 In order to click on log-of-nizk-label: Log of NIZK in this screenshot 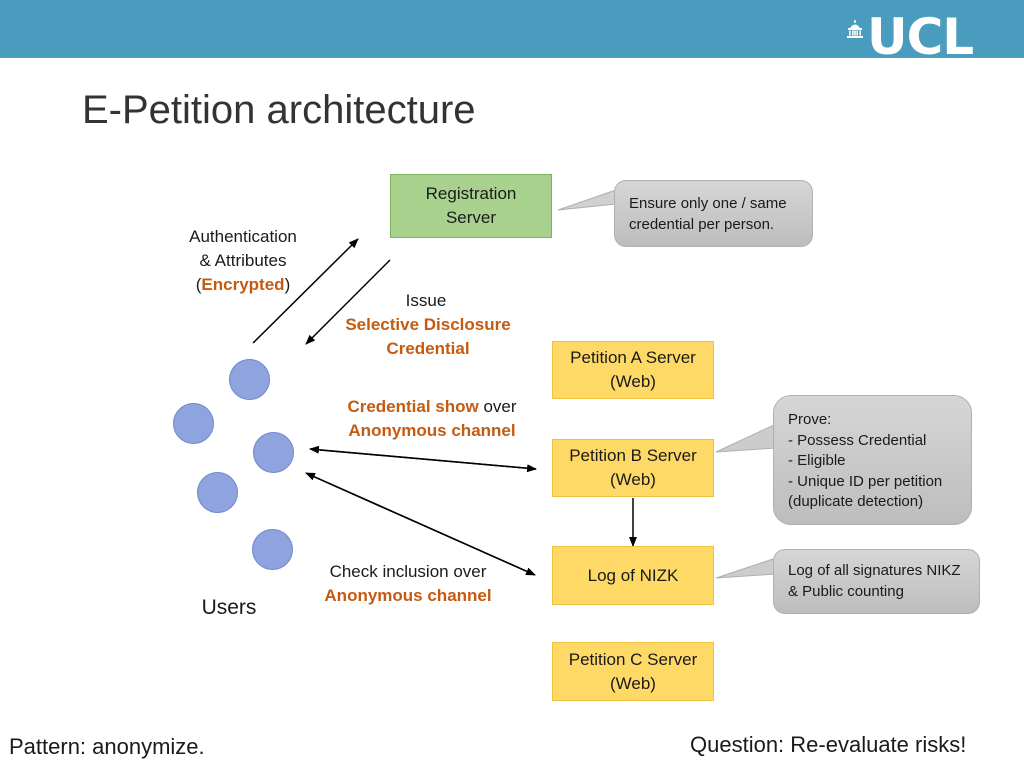, I will do `click(633, 575)`.